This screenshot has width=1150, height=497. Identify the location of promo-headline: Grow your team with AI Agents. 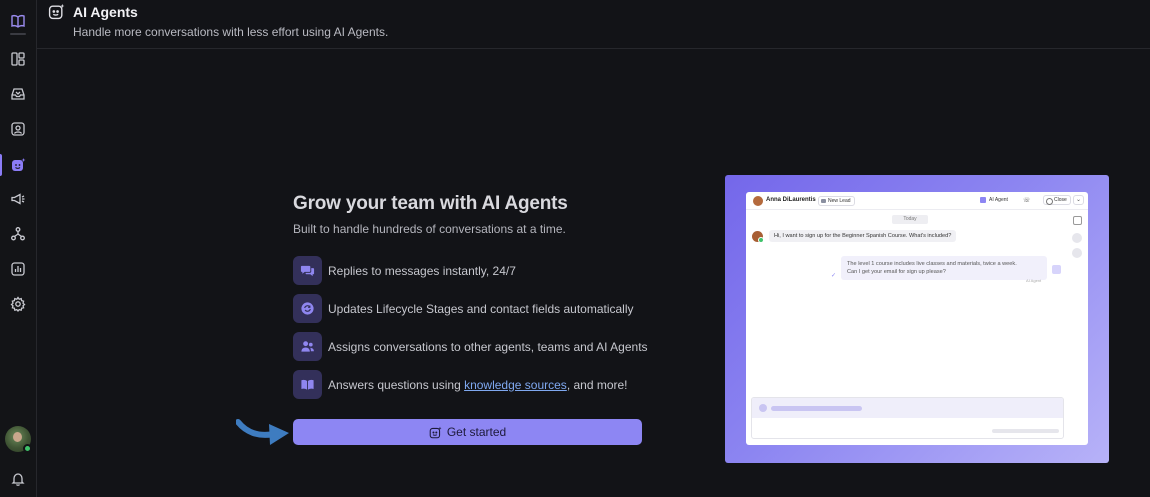
(430, 203).